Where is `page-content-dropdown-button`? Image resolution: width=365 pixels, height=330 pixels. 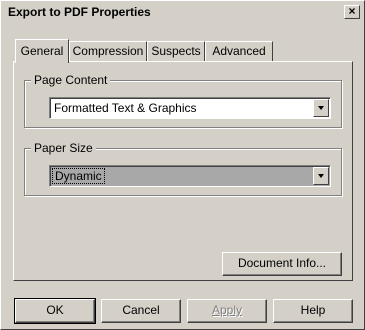
page-content-dropdown-button is located at coordinates (321, 108).